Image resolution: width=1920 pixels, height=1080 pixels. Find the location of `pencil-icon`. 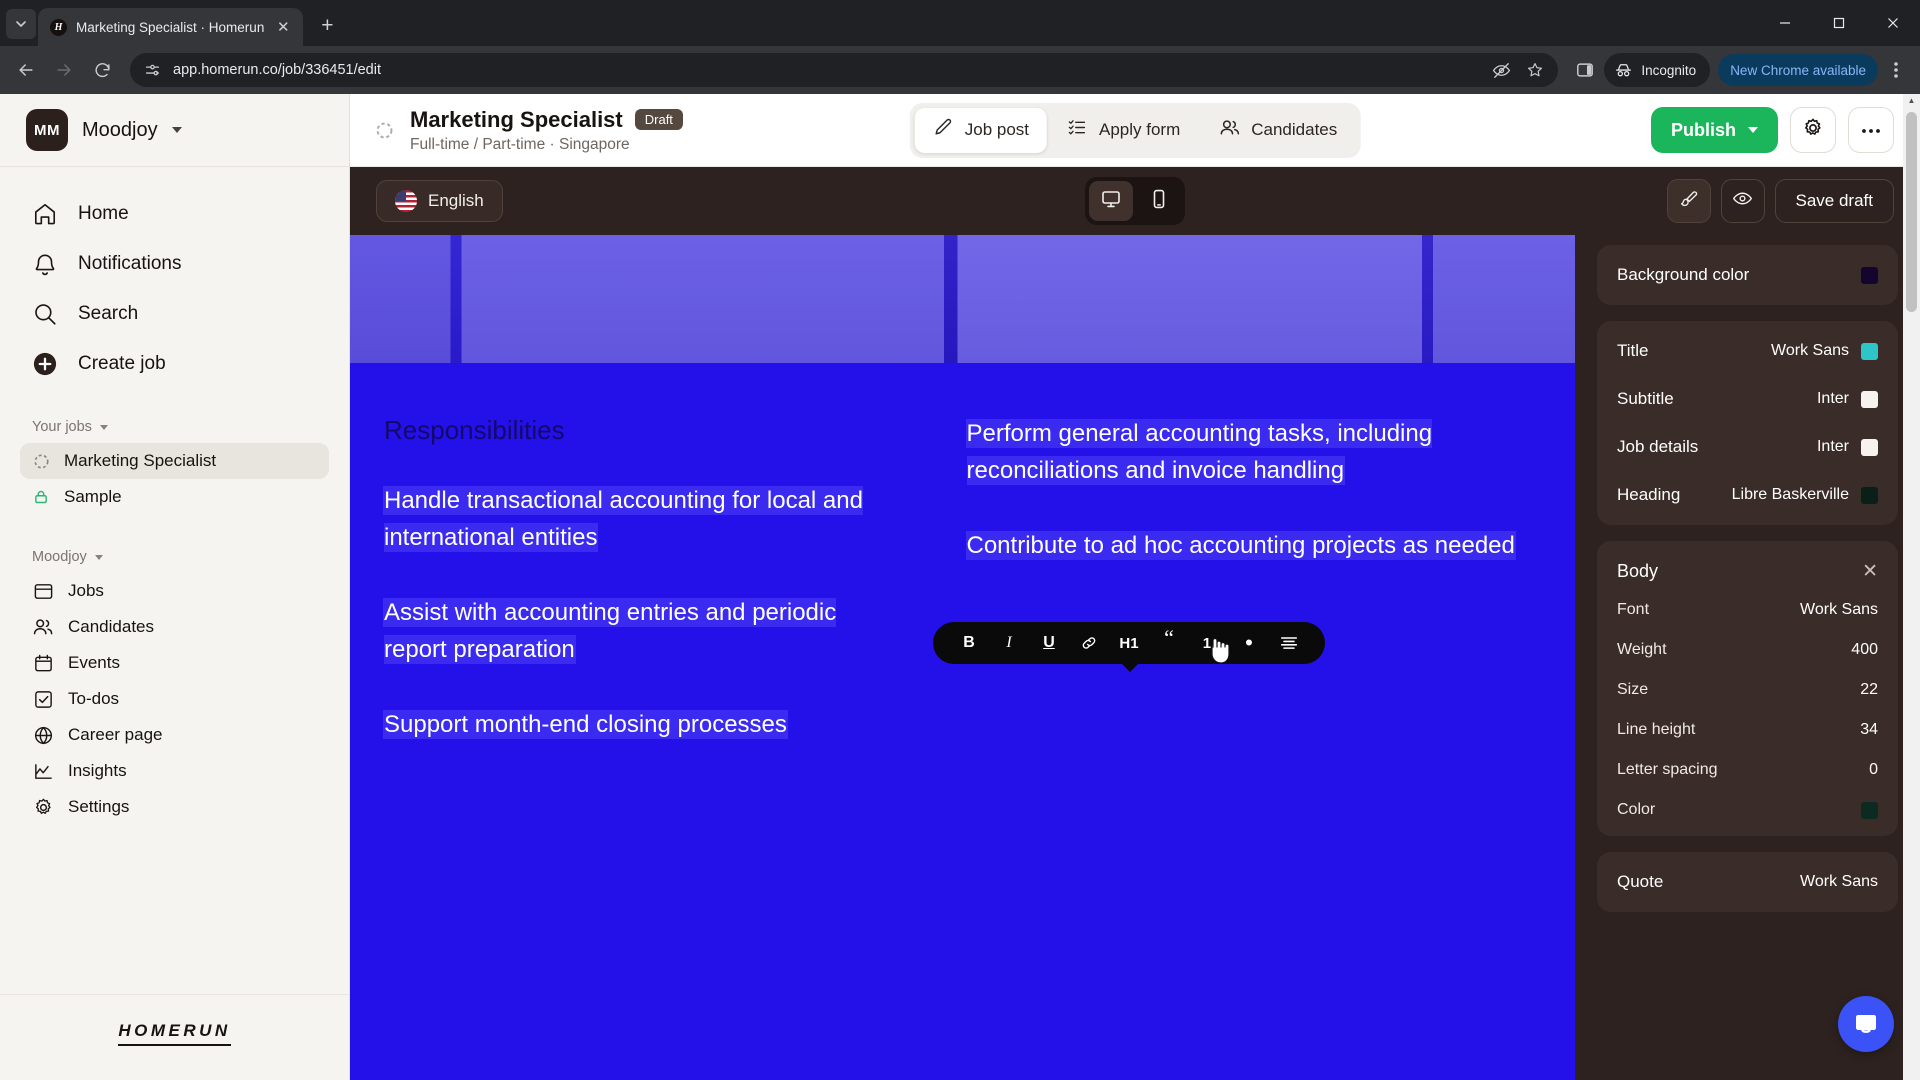

pencil-icon is located at coordinates (943, 130).